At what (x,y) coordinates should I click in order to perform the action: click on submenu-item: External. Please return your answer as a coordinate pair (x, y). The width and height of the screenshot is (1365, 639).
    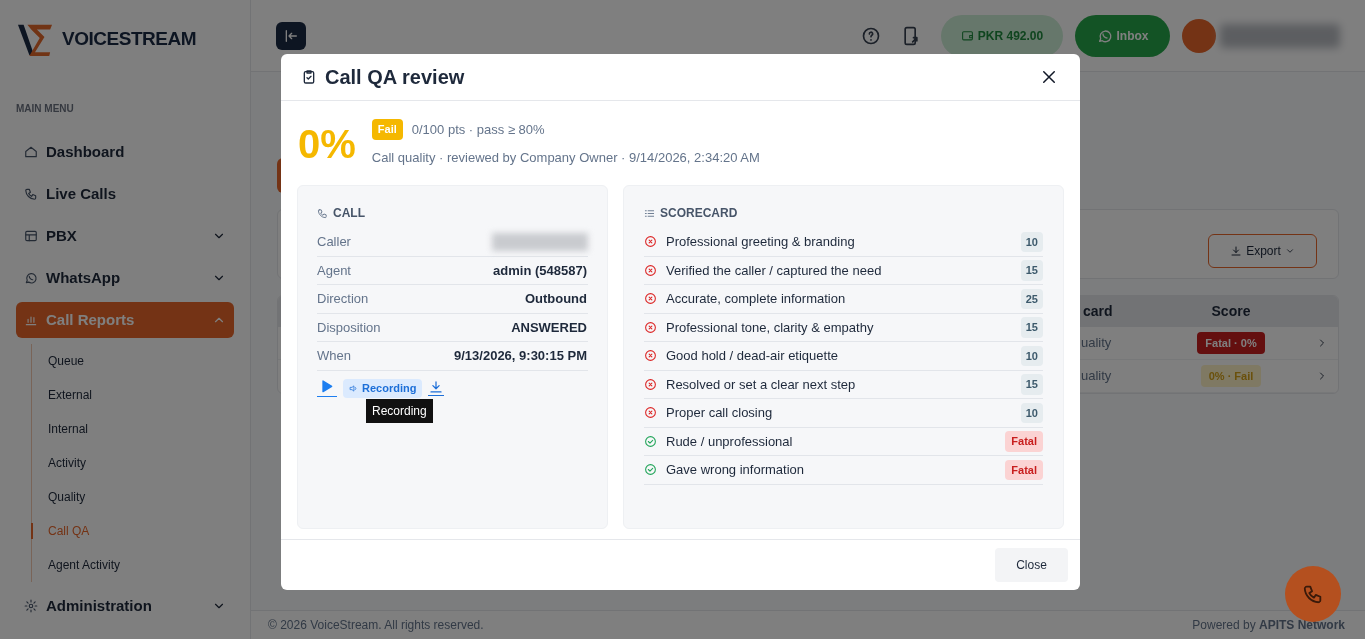
    Looking at the image, I should click on (70, 395).